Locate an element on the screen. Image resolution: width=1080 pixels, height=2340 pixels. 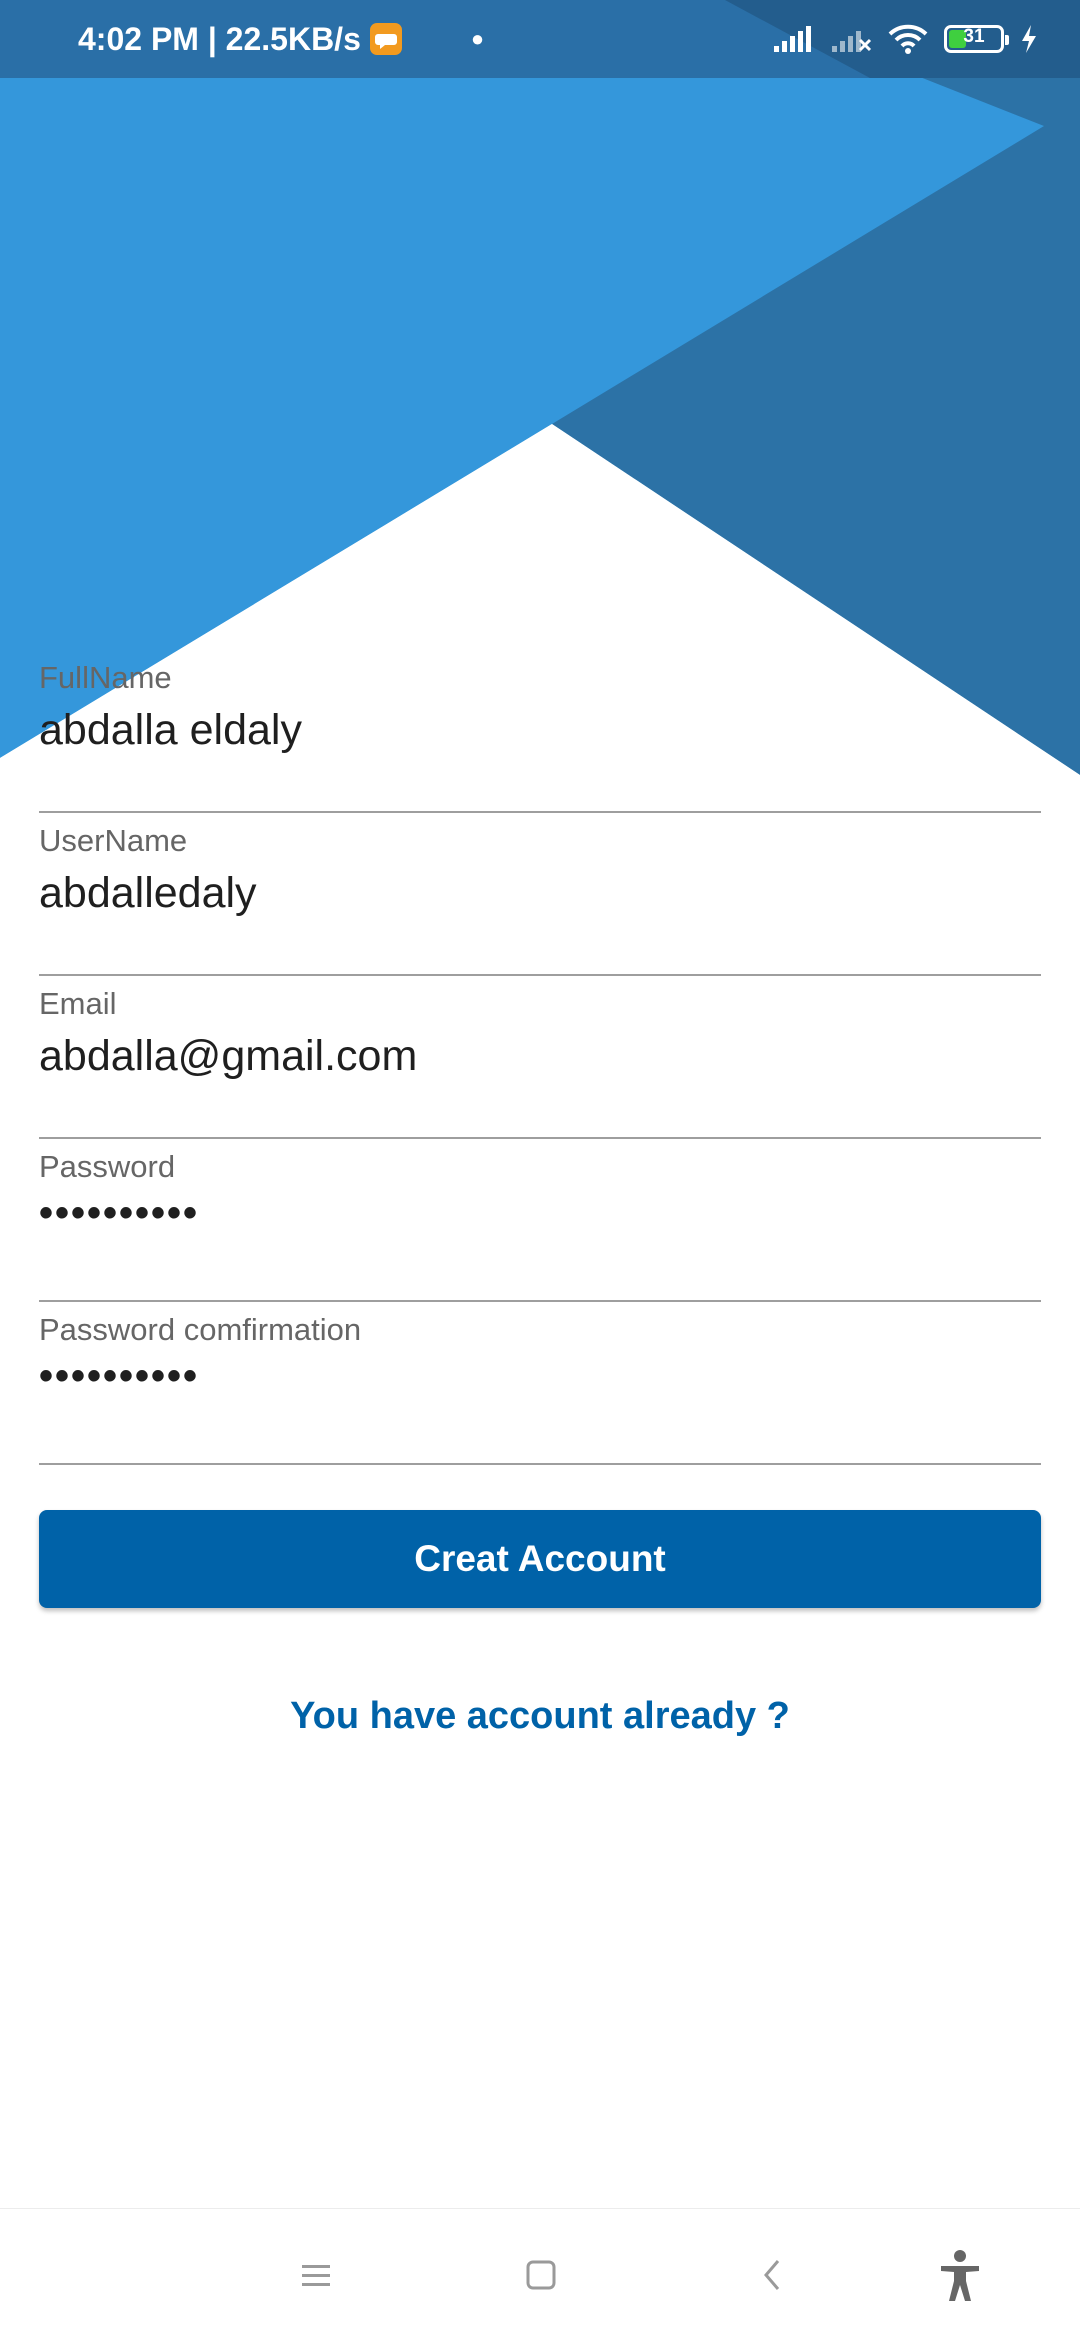
username-label: UserName is located at coordinates (113, 840).